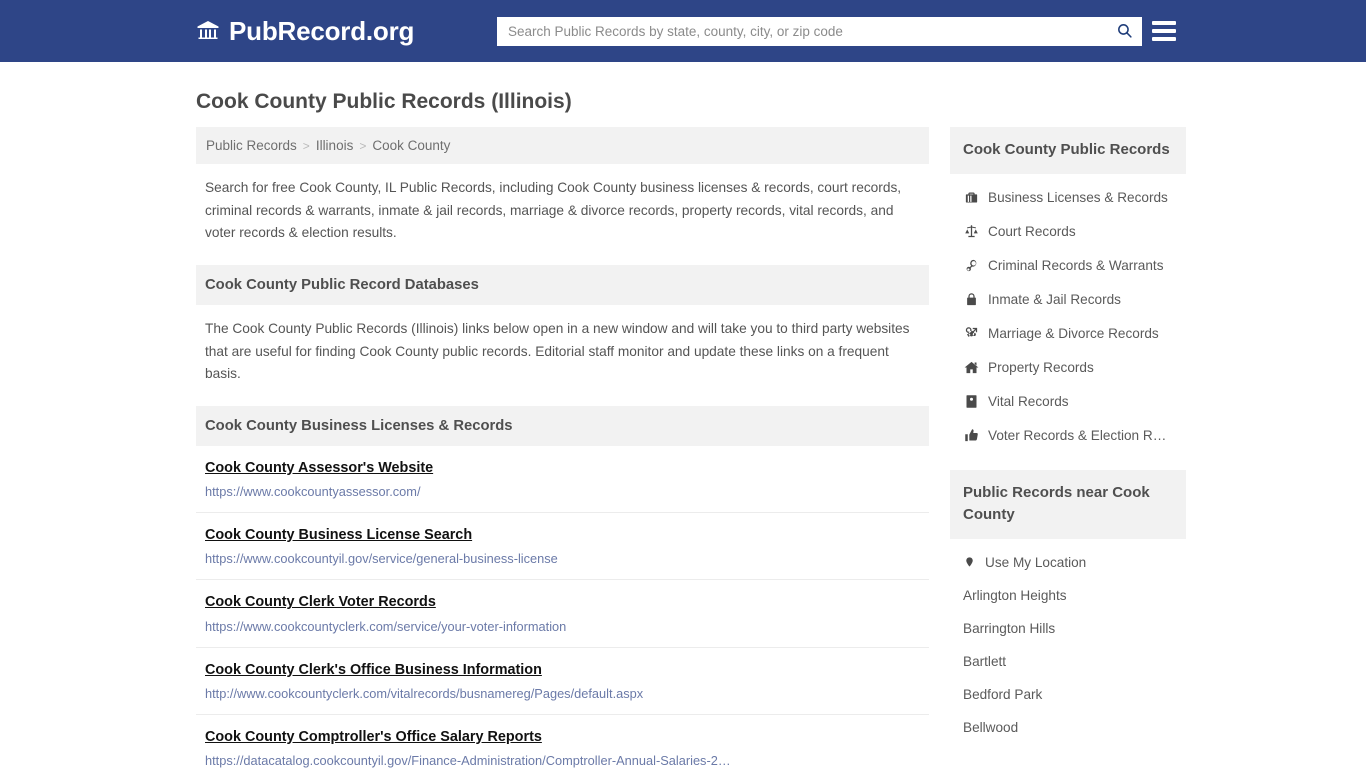 This screenshot has width=1366, height=768. I want to click on list-item: Marriage & Divorce Records, so click(1068, 334).